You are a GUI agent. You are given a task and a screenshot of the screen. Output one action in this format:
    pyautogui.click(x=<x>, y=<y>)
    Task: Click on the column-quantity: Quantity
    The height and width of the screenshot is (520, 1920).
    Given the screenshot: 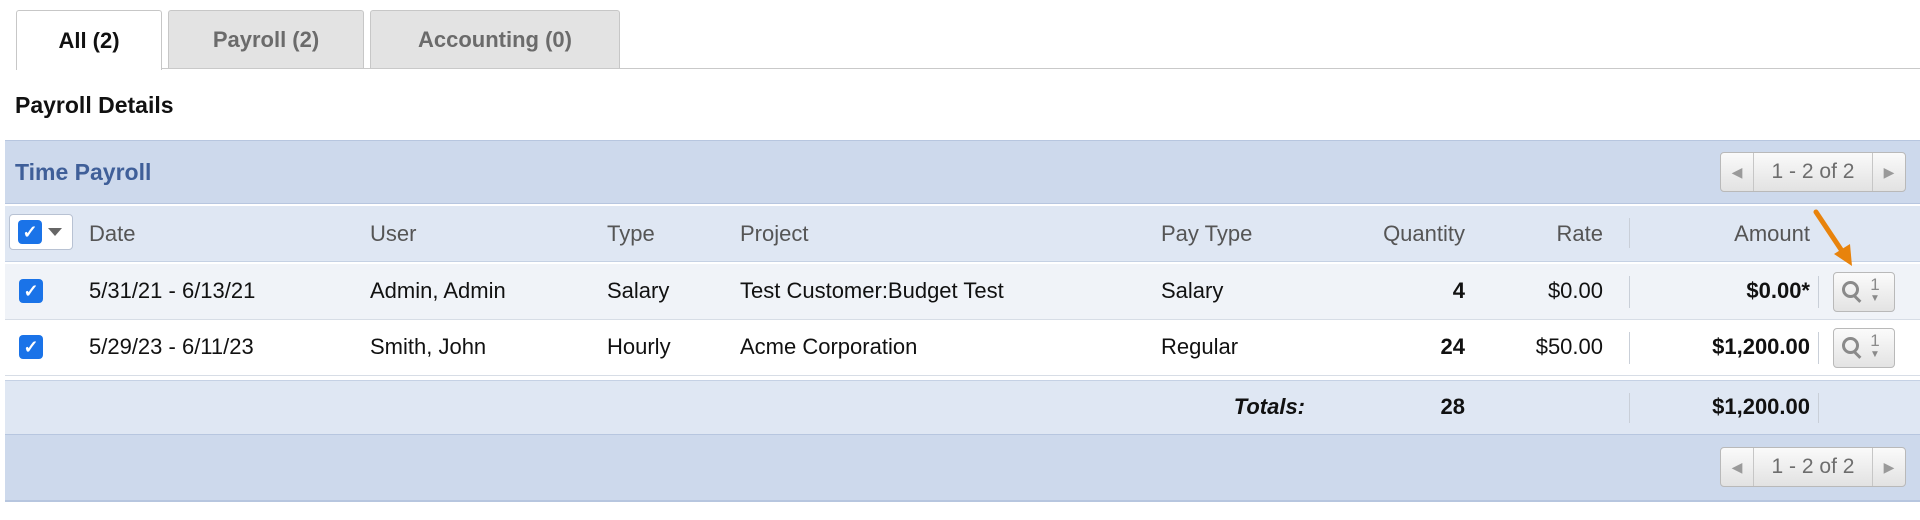 What is the action you would take?
    pyautogui.click(x=1400, y=234)
    